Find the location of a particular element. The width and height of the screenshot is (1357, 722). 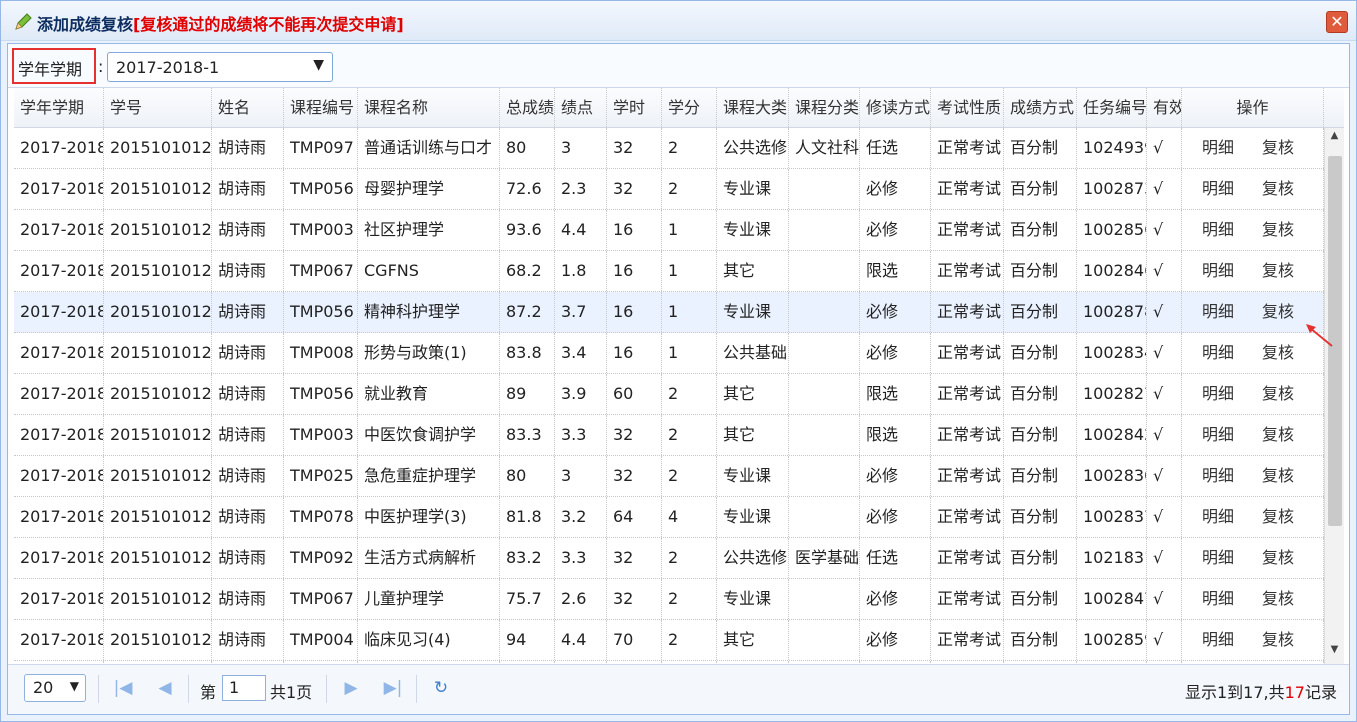

filter-toolbar: 学年学期 : 2017-2018-1 ▼ is located at coordinates (678, 66).